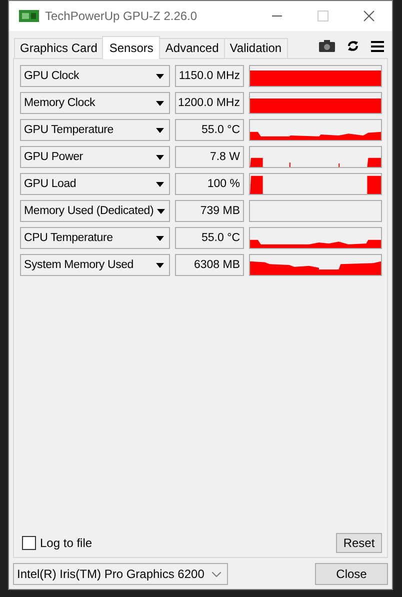 This screenshot has height=597, width=402. What do you see at coordinates (351, 574) in the screenshot?
I see `close-button: Close` at bounding box center [351, 574].